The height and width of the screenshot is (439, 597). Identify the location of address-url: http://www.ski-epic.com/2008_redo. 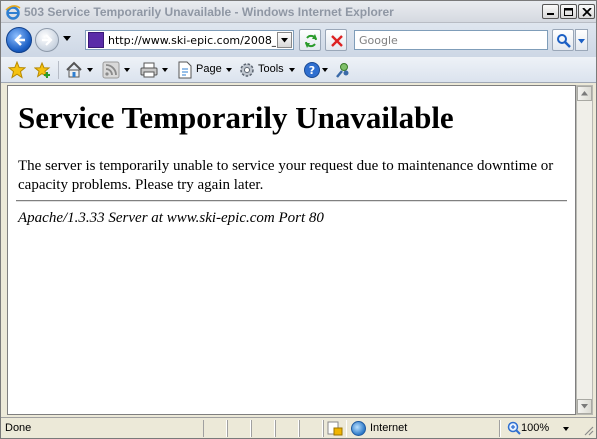
(192, 40).